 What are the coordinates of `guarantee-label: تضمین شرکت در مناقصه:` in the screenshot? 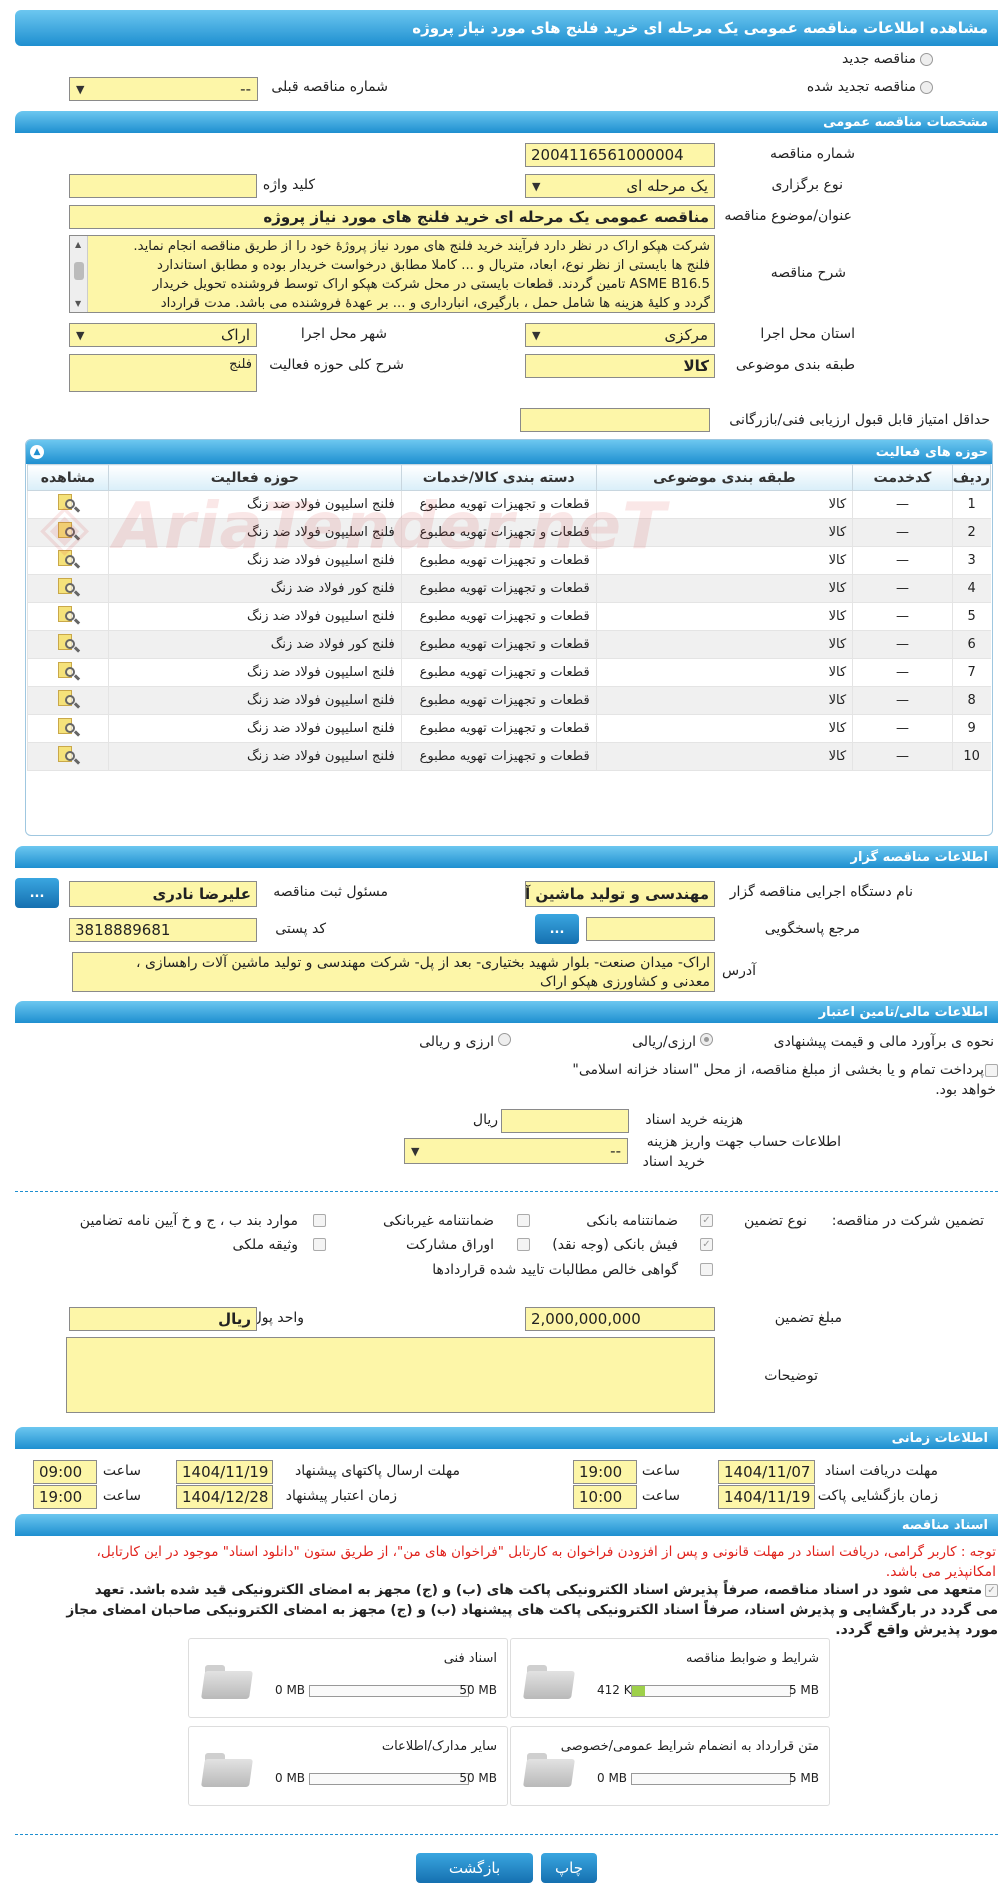 It's located at (907, 1221).